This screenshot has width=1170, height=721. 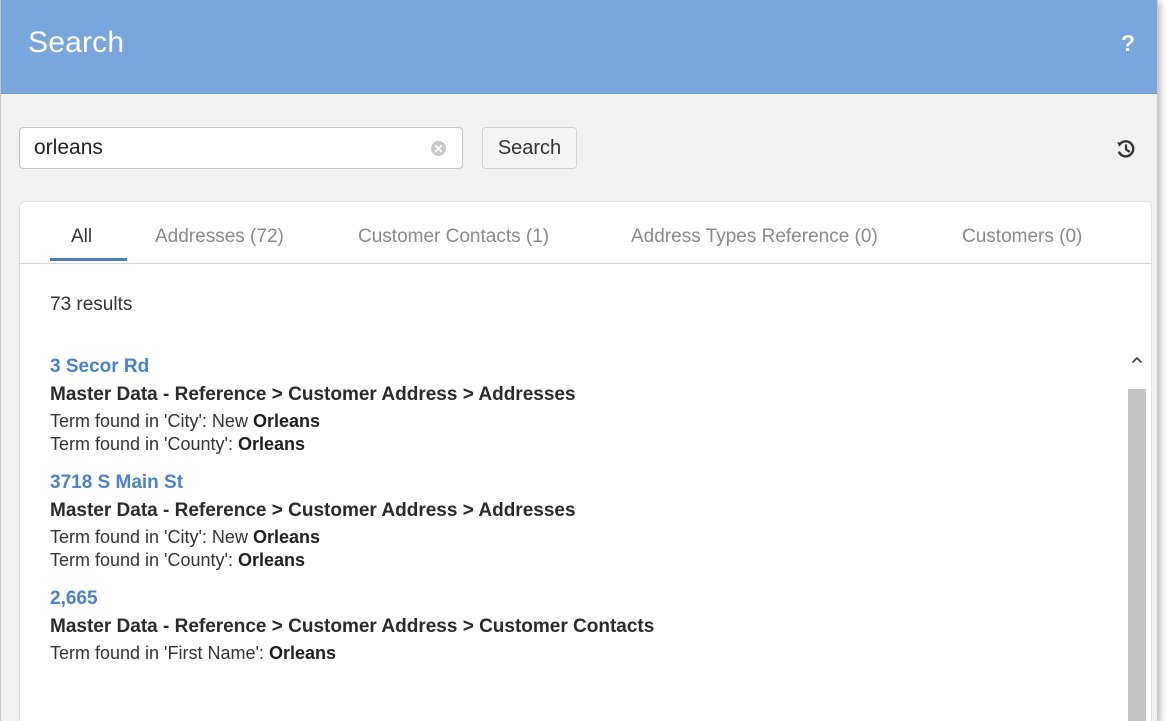 I want to click on result-match: Term found in 'First Name': Orleans, so click(x=193, y=653).